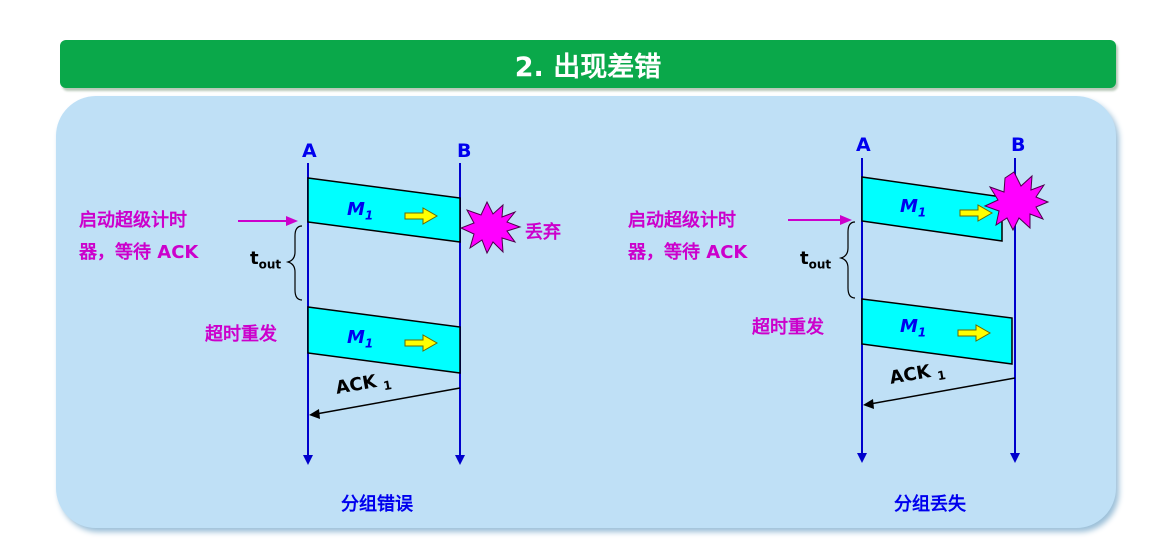 This screenshot has height=551, width=1171. I want to click on left-tout-sub: out, so click(270, 264).